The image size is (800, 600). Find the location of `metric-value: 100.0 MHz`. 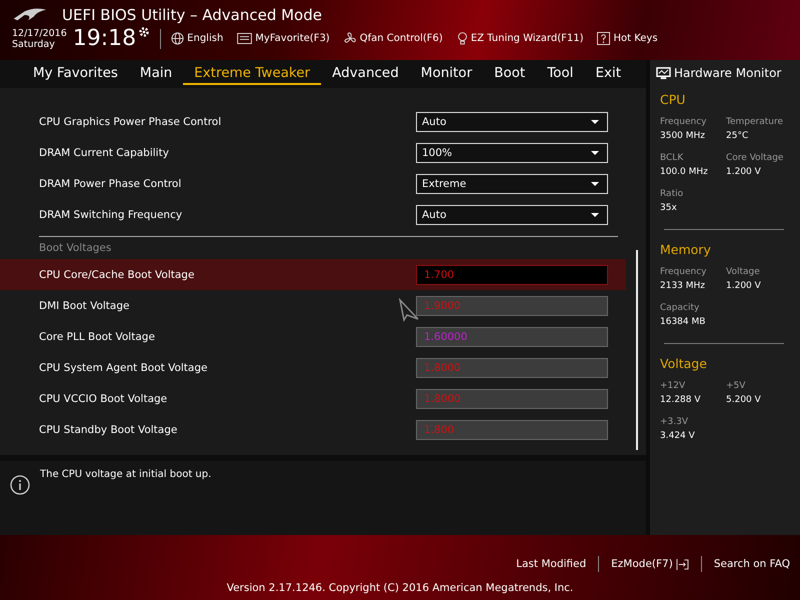

metric-value: 100.0 MHz is located at coordinates (684, 172).